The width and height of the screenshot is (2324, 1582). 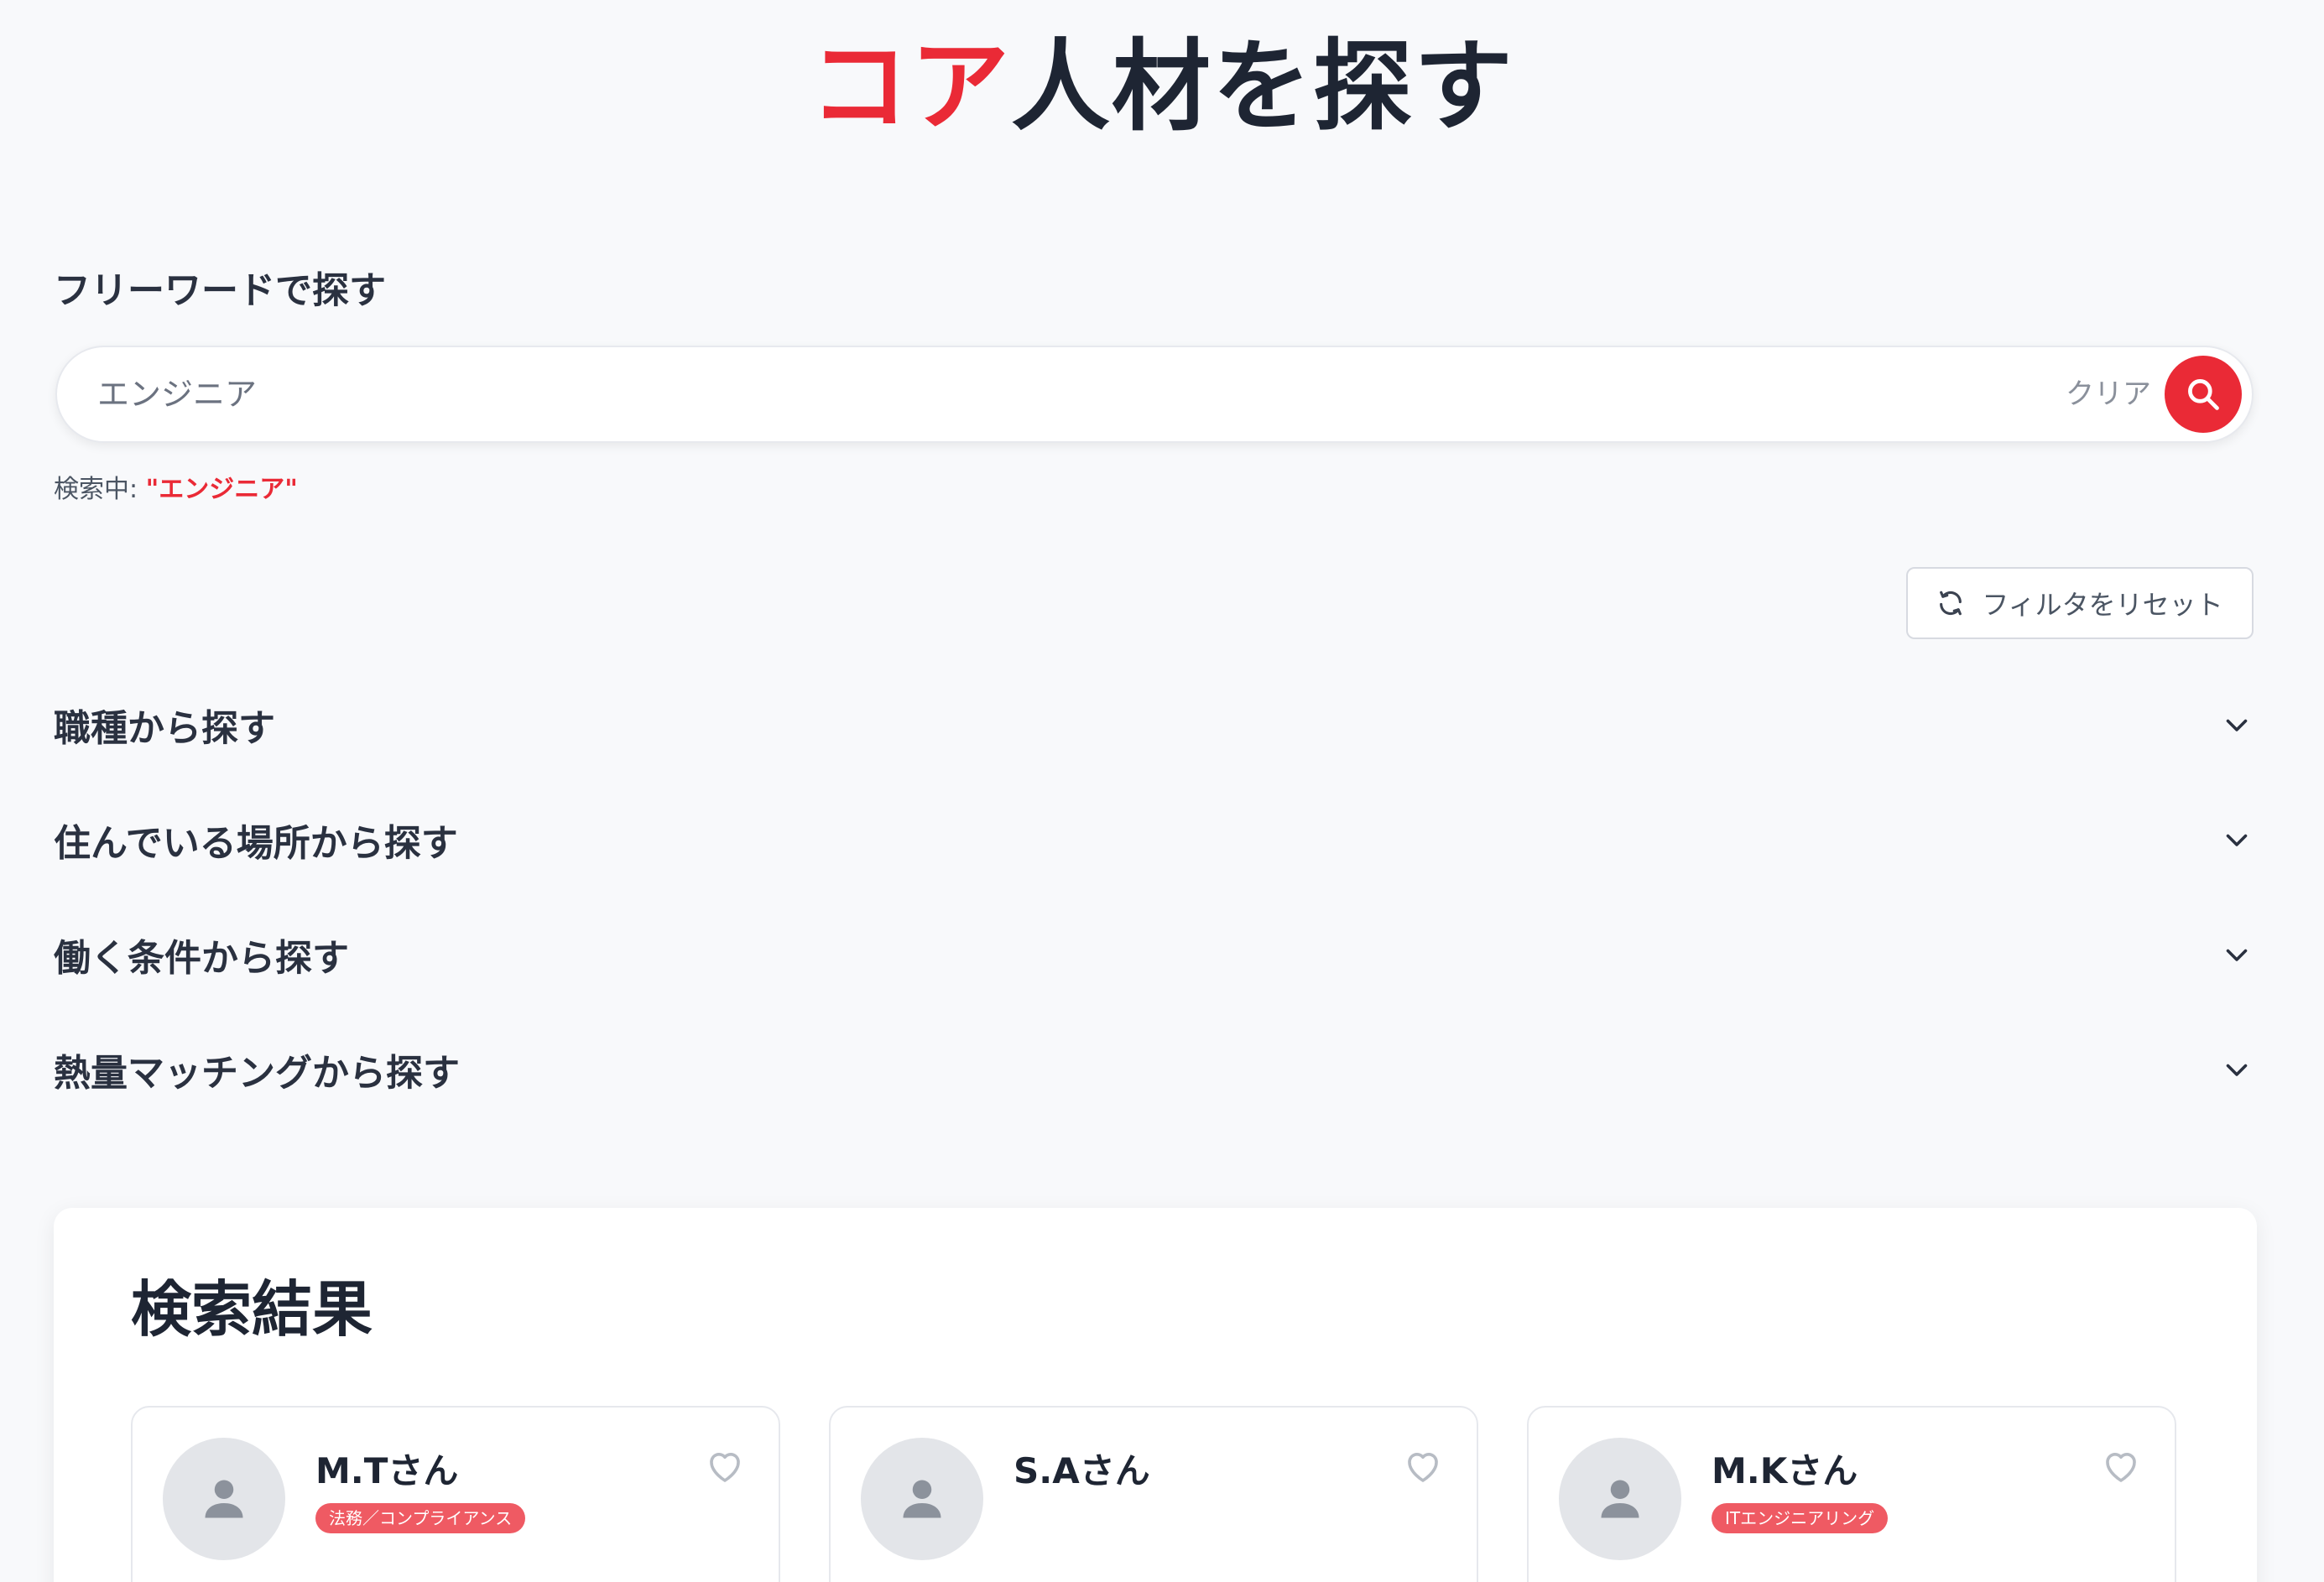 I want to click on search-results-title: 検索結果, so click(x=252, y=1309).